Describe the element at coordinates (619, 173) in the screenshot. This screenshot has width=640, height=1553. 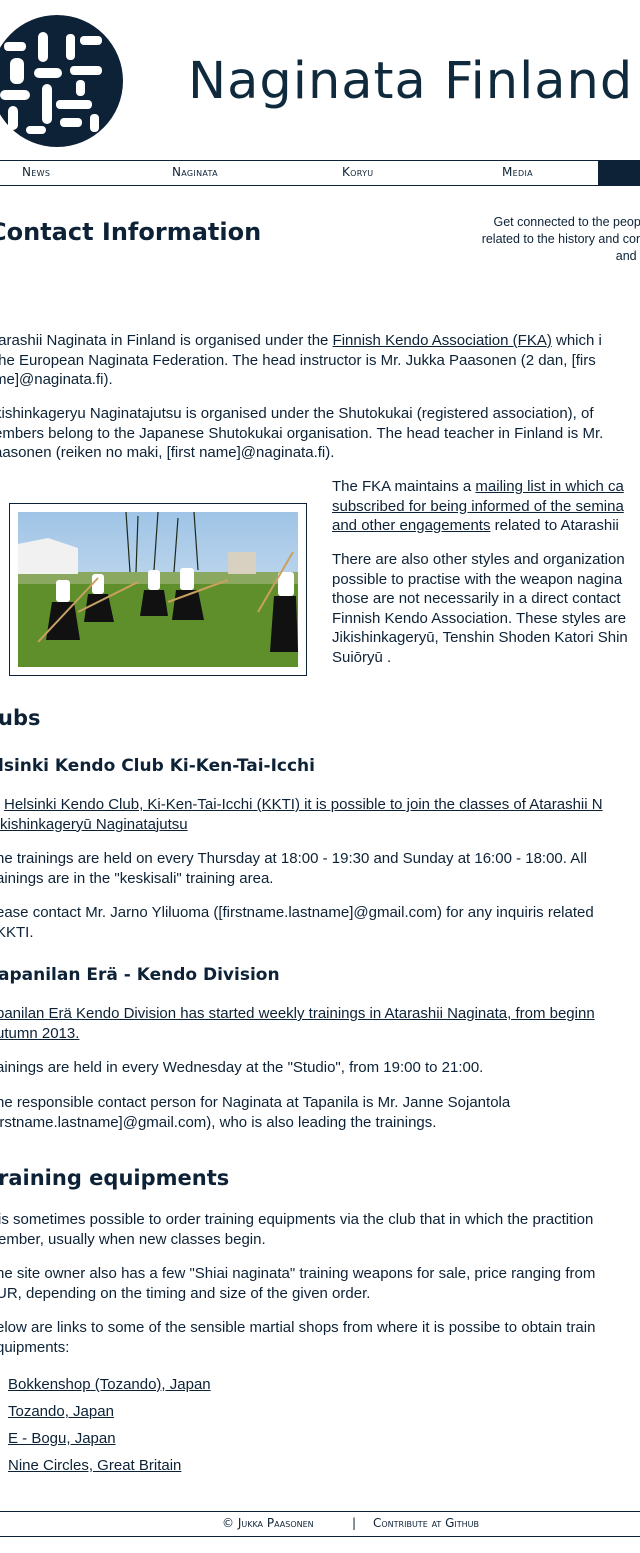
I see `nav-item-active` at that location.